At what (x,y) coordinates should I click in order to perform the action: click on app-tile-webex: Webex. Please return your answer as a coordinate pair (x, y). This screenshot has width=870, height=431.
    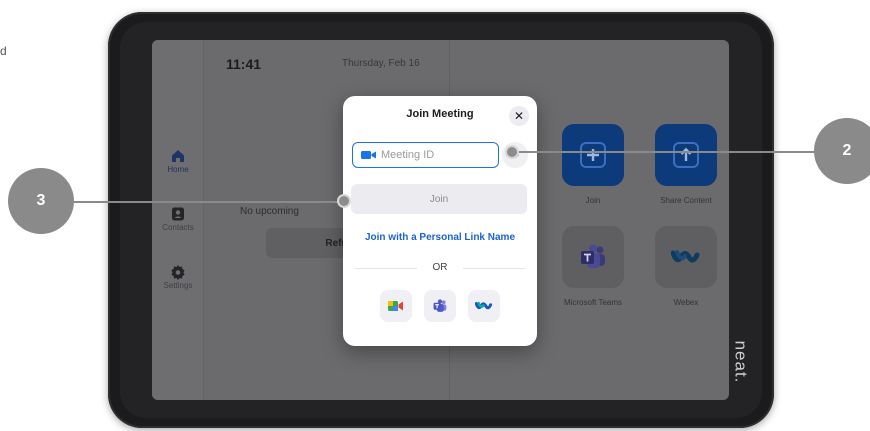
    Looking at the image, I should click on (686, 266).